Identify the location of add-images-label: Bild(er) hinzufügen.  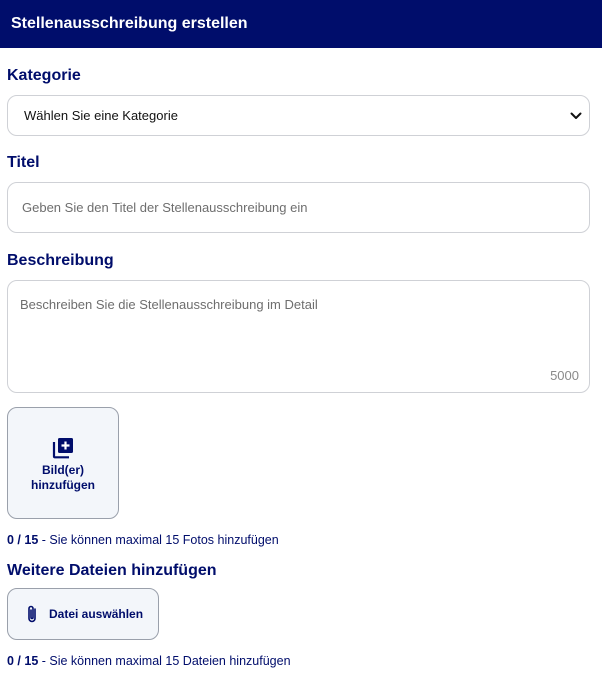
(63, 477).